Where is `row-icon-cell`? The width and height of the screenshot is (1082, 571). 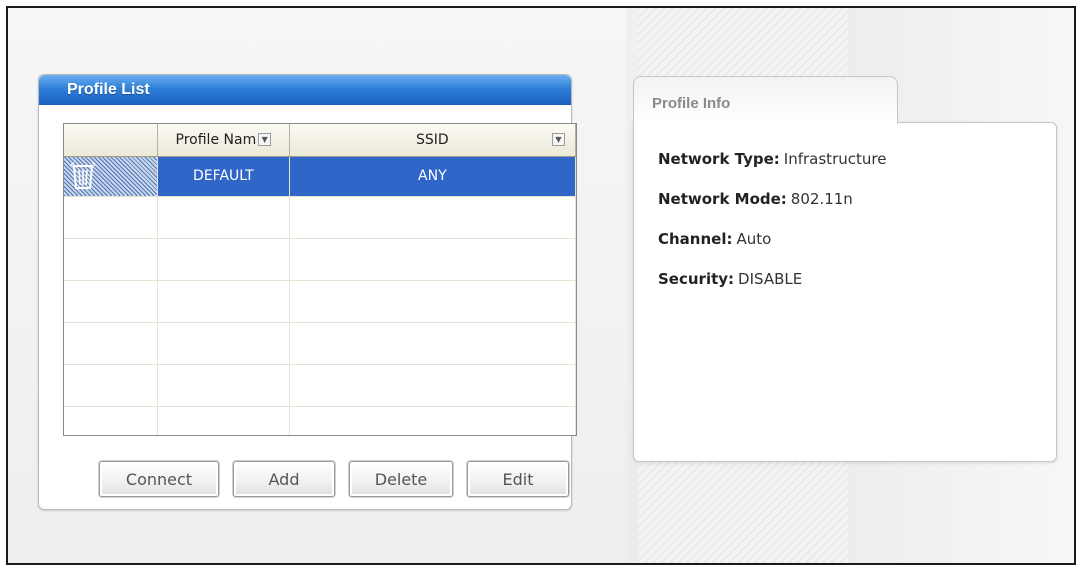
row-icon-cell is located at coordinates (111, 176).